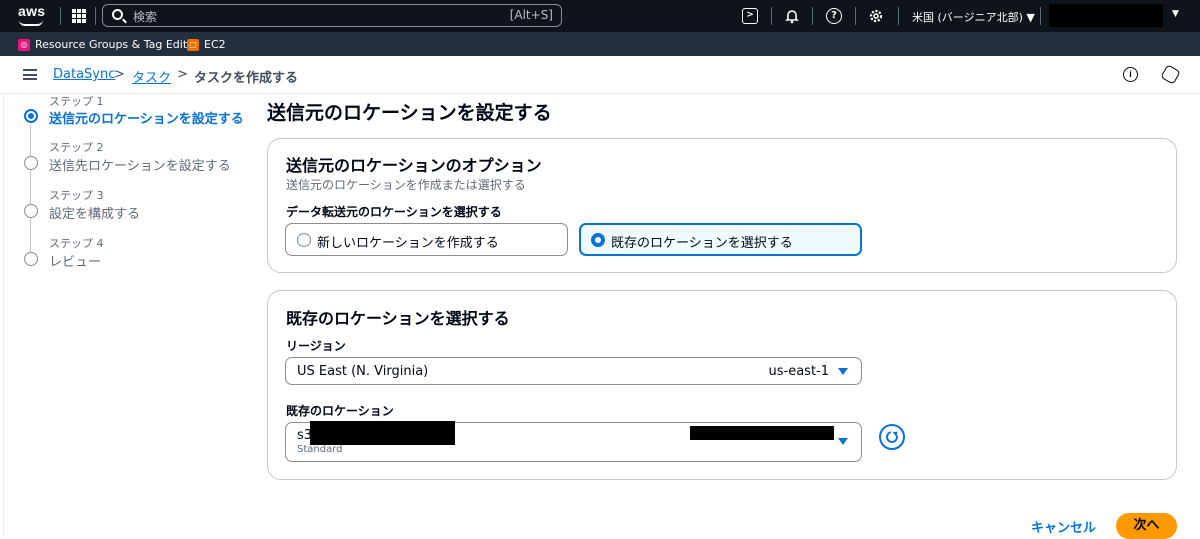  What do you see at coordinates (146, 117) in the screenshot?
I see `step-1-title: 送信元のロケーションを設定する` at bounding box center [146, 117].